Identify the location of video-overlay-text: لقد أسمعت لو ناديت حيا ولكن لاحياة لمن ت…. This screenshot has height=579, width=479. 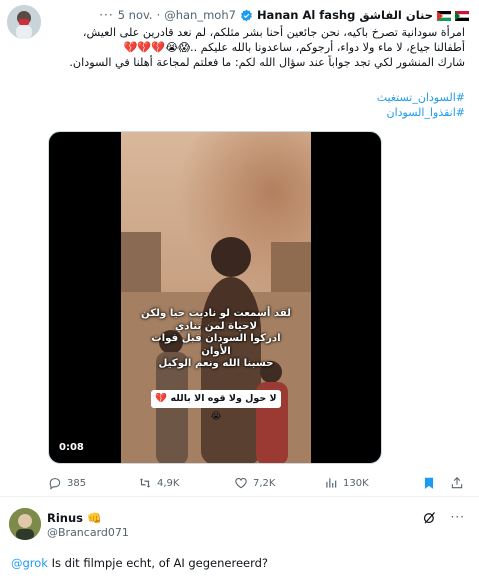
(216, 339).